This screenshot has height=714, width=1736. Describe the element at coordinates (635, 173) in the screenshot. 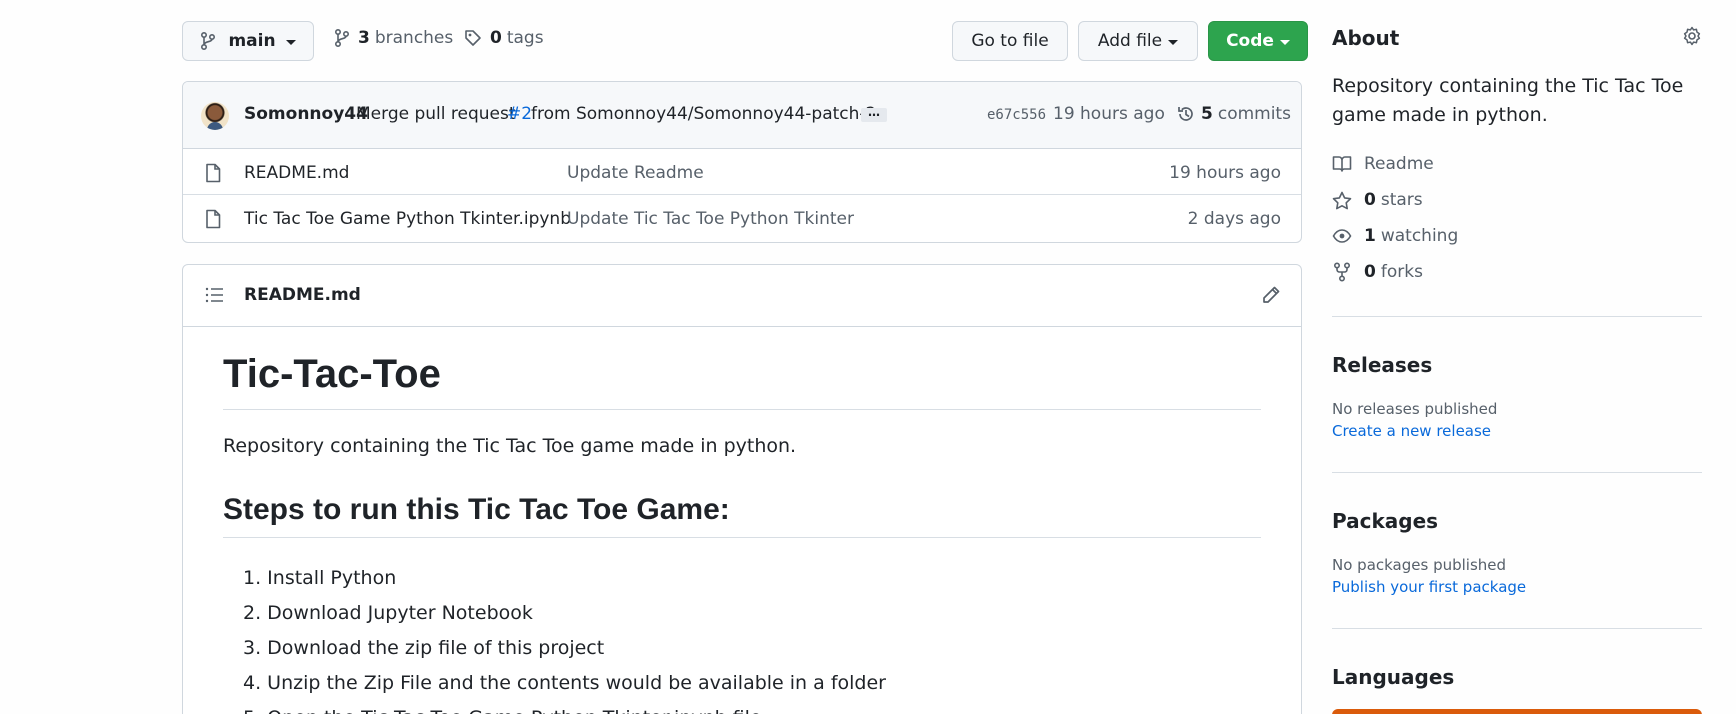

I see `file-commit-message: Update Readme` at that location.